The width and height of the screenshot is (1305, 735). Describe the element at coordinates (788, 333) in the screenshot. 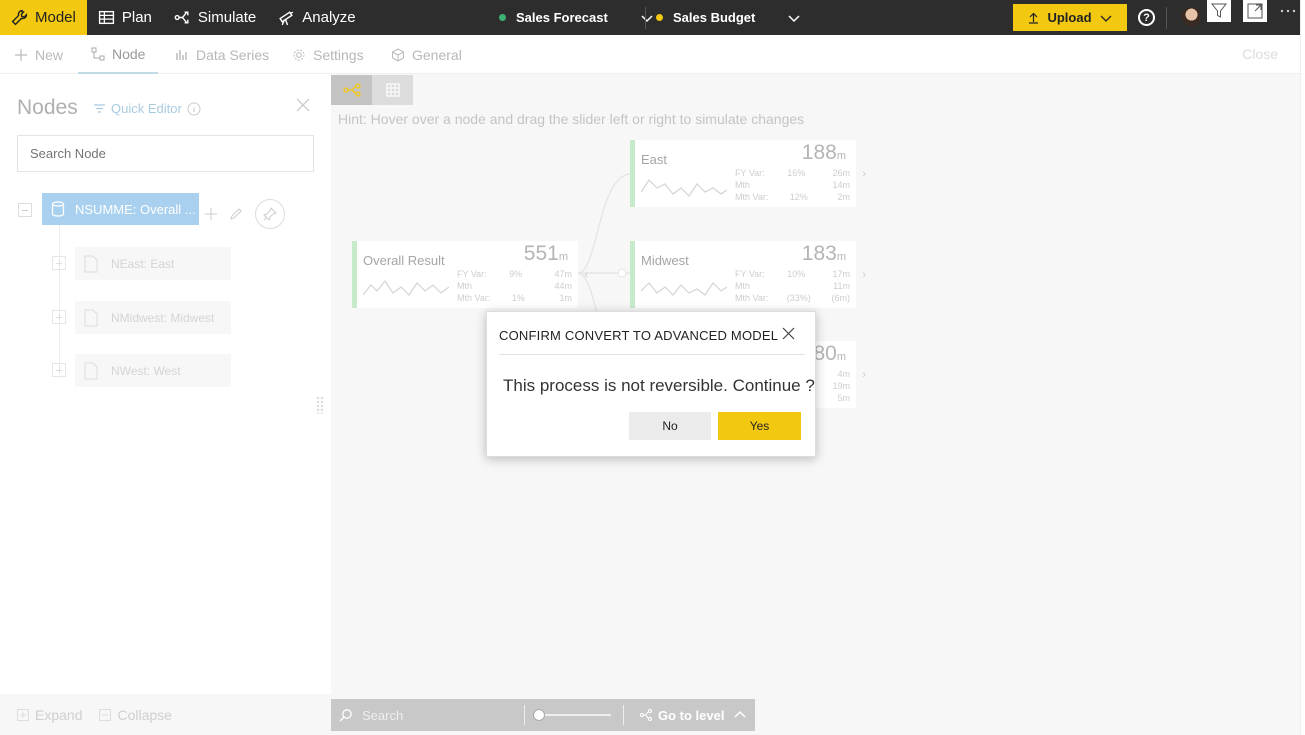

I see `close-icon` at that location.